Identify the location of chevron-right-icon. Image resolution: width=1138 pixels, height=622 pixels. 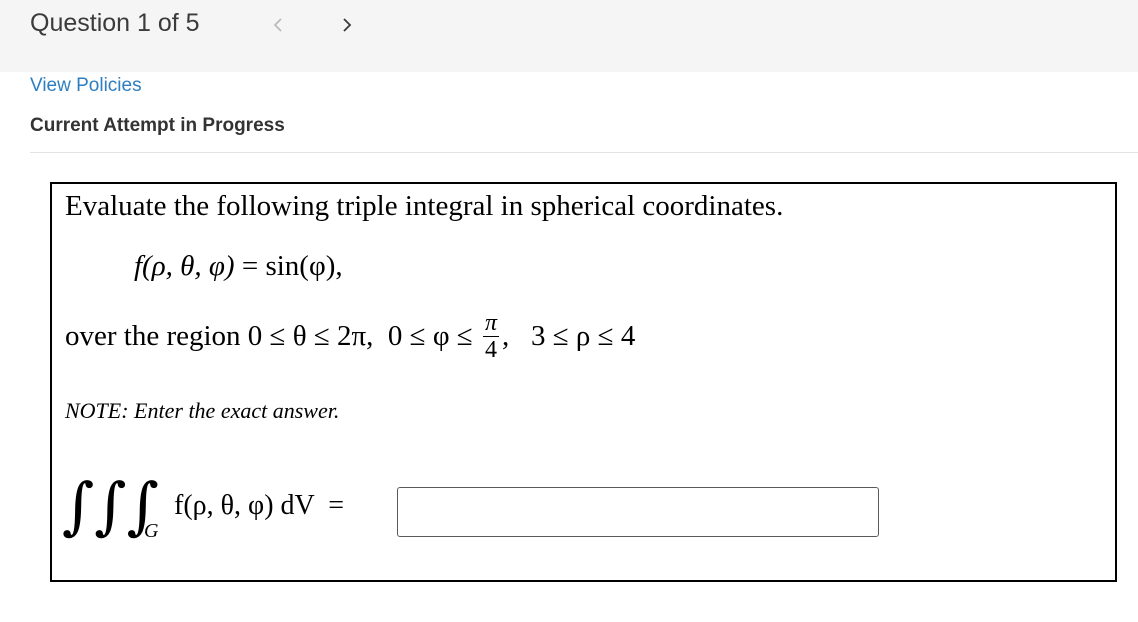
(347, 25).